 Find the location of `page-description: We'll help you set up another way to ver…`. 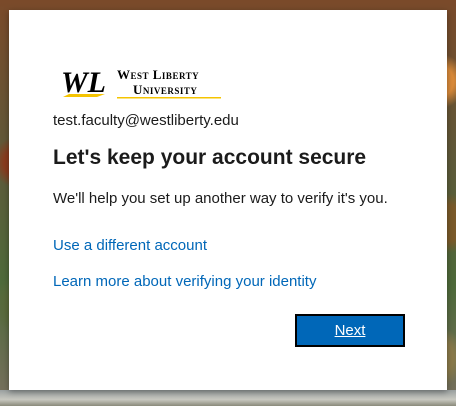

page-description: We'll help you set up another way to ver… is located at coordinates (220, 198).